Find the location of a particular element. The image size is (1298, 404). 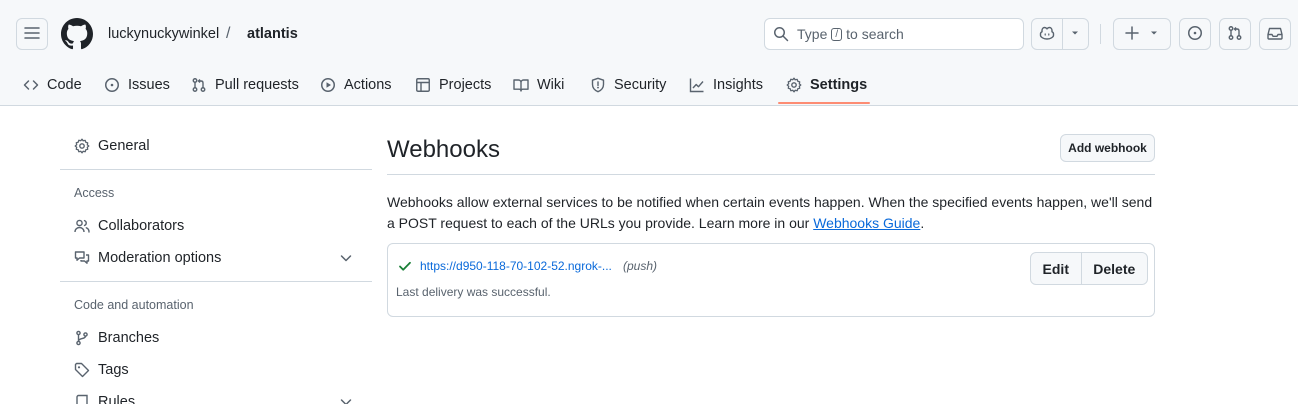

tab-security: Security is located at coordinates (628, 85).